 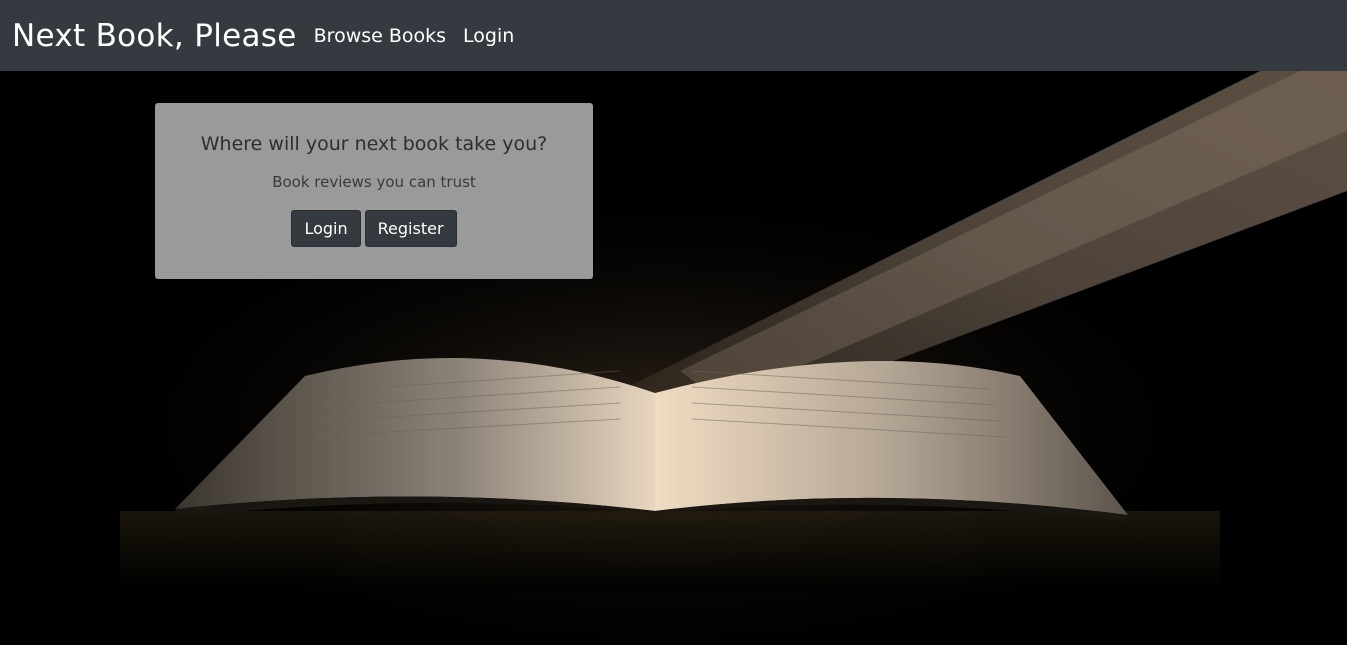 I want to click on register-button: Register, so click(x=410, y=228).